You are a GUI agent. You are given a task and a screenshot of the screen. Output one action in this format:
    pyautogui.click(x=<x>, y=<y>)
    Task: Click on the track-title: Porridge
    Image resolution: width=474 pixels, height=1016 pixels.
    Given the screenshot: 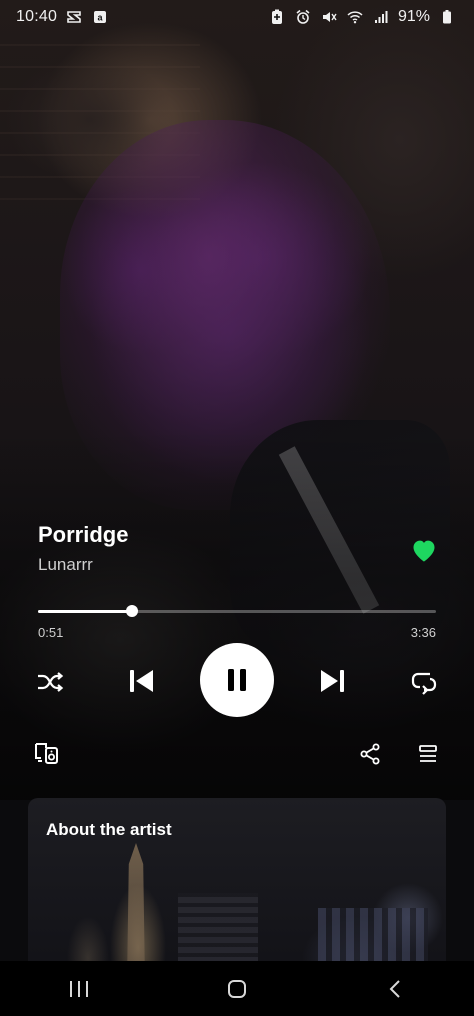 What is the action you would take?
    pyautogui.click(x=83, y=535)
    